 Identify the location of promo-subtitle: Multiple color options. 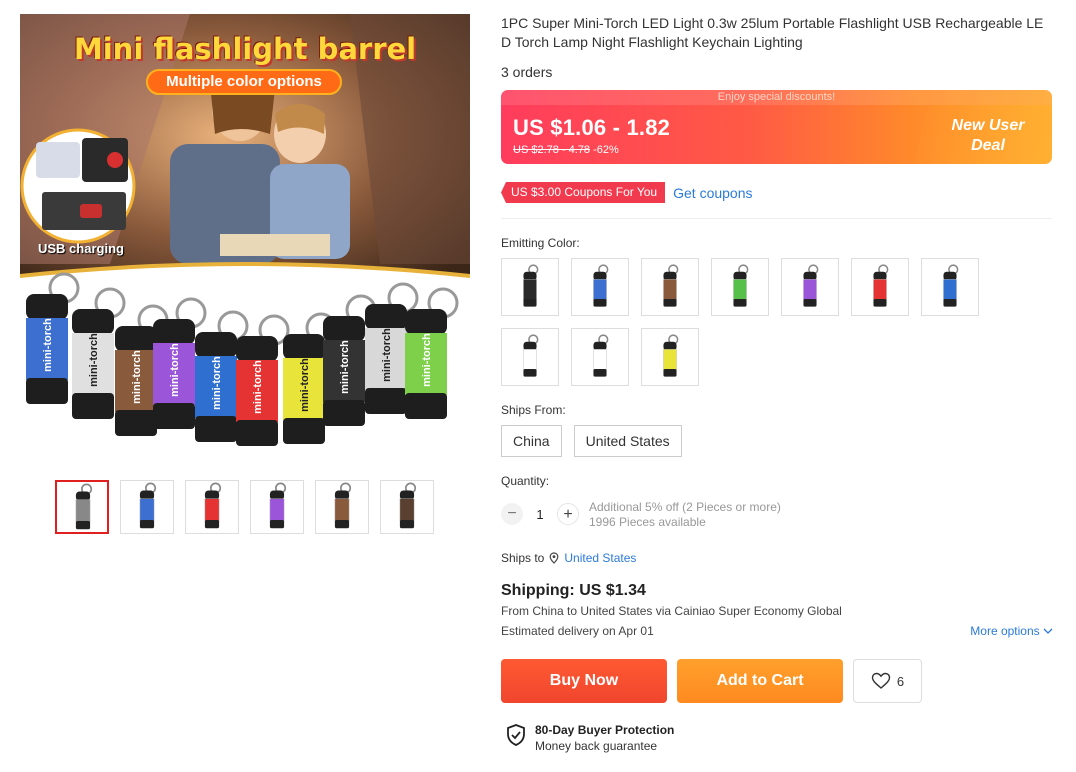
(244, 82).